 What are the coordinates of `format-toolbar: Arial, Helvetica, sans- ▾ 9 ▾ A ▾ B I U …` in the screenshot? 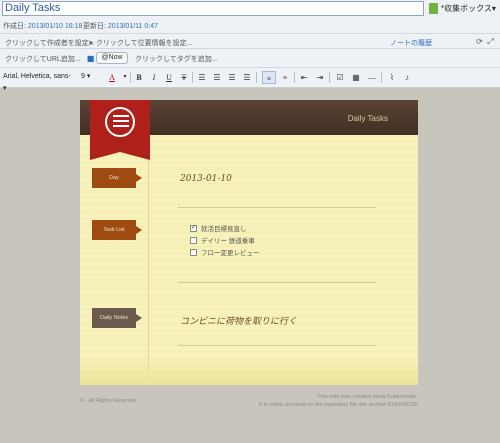 It's located at (250, 80).